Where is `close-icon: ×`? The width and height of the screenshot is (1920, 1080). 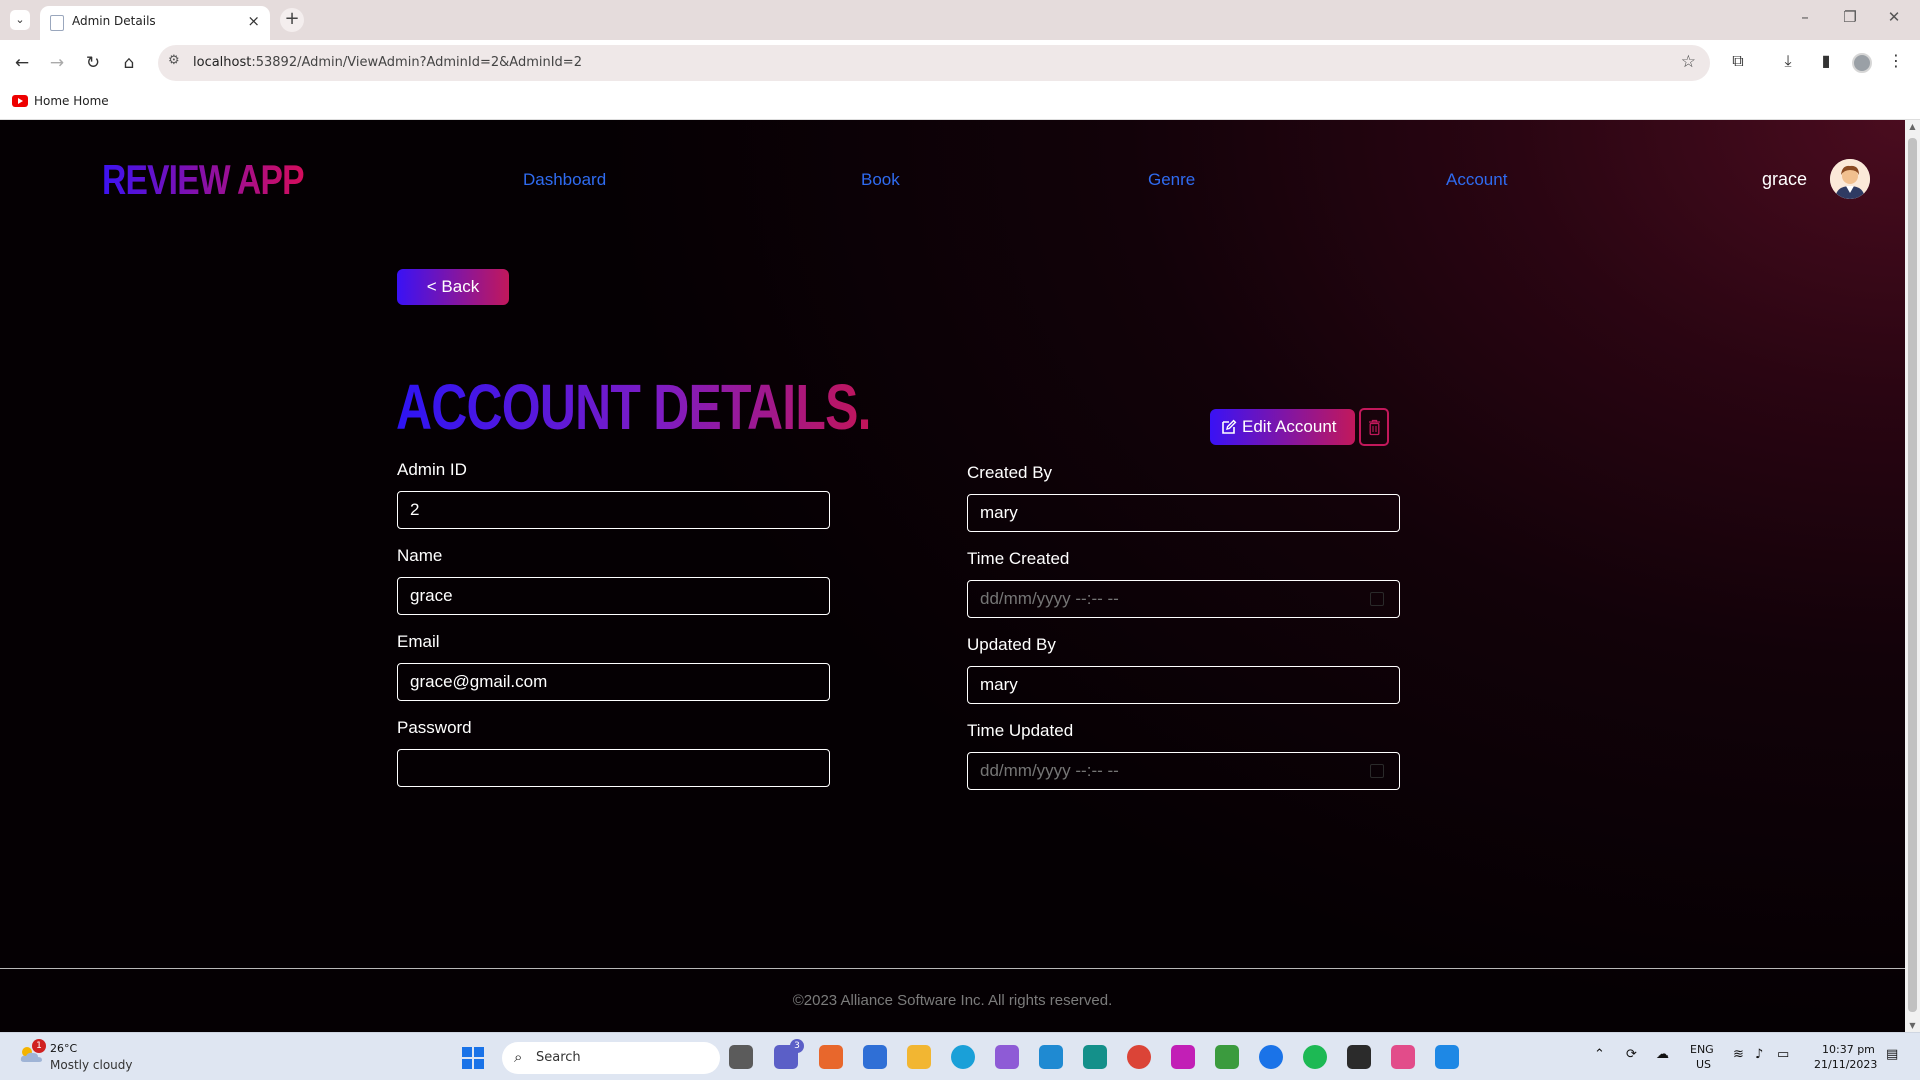
close-icon: × is located at coordinates (253, 21).